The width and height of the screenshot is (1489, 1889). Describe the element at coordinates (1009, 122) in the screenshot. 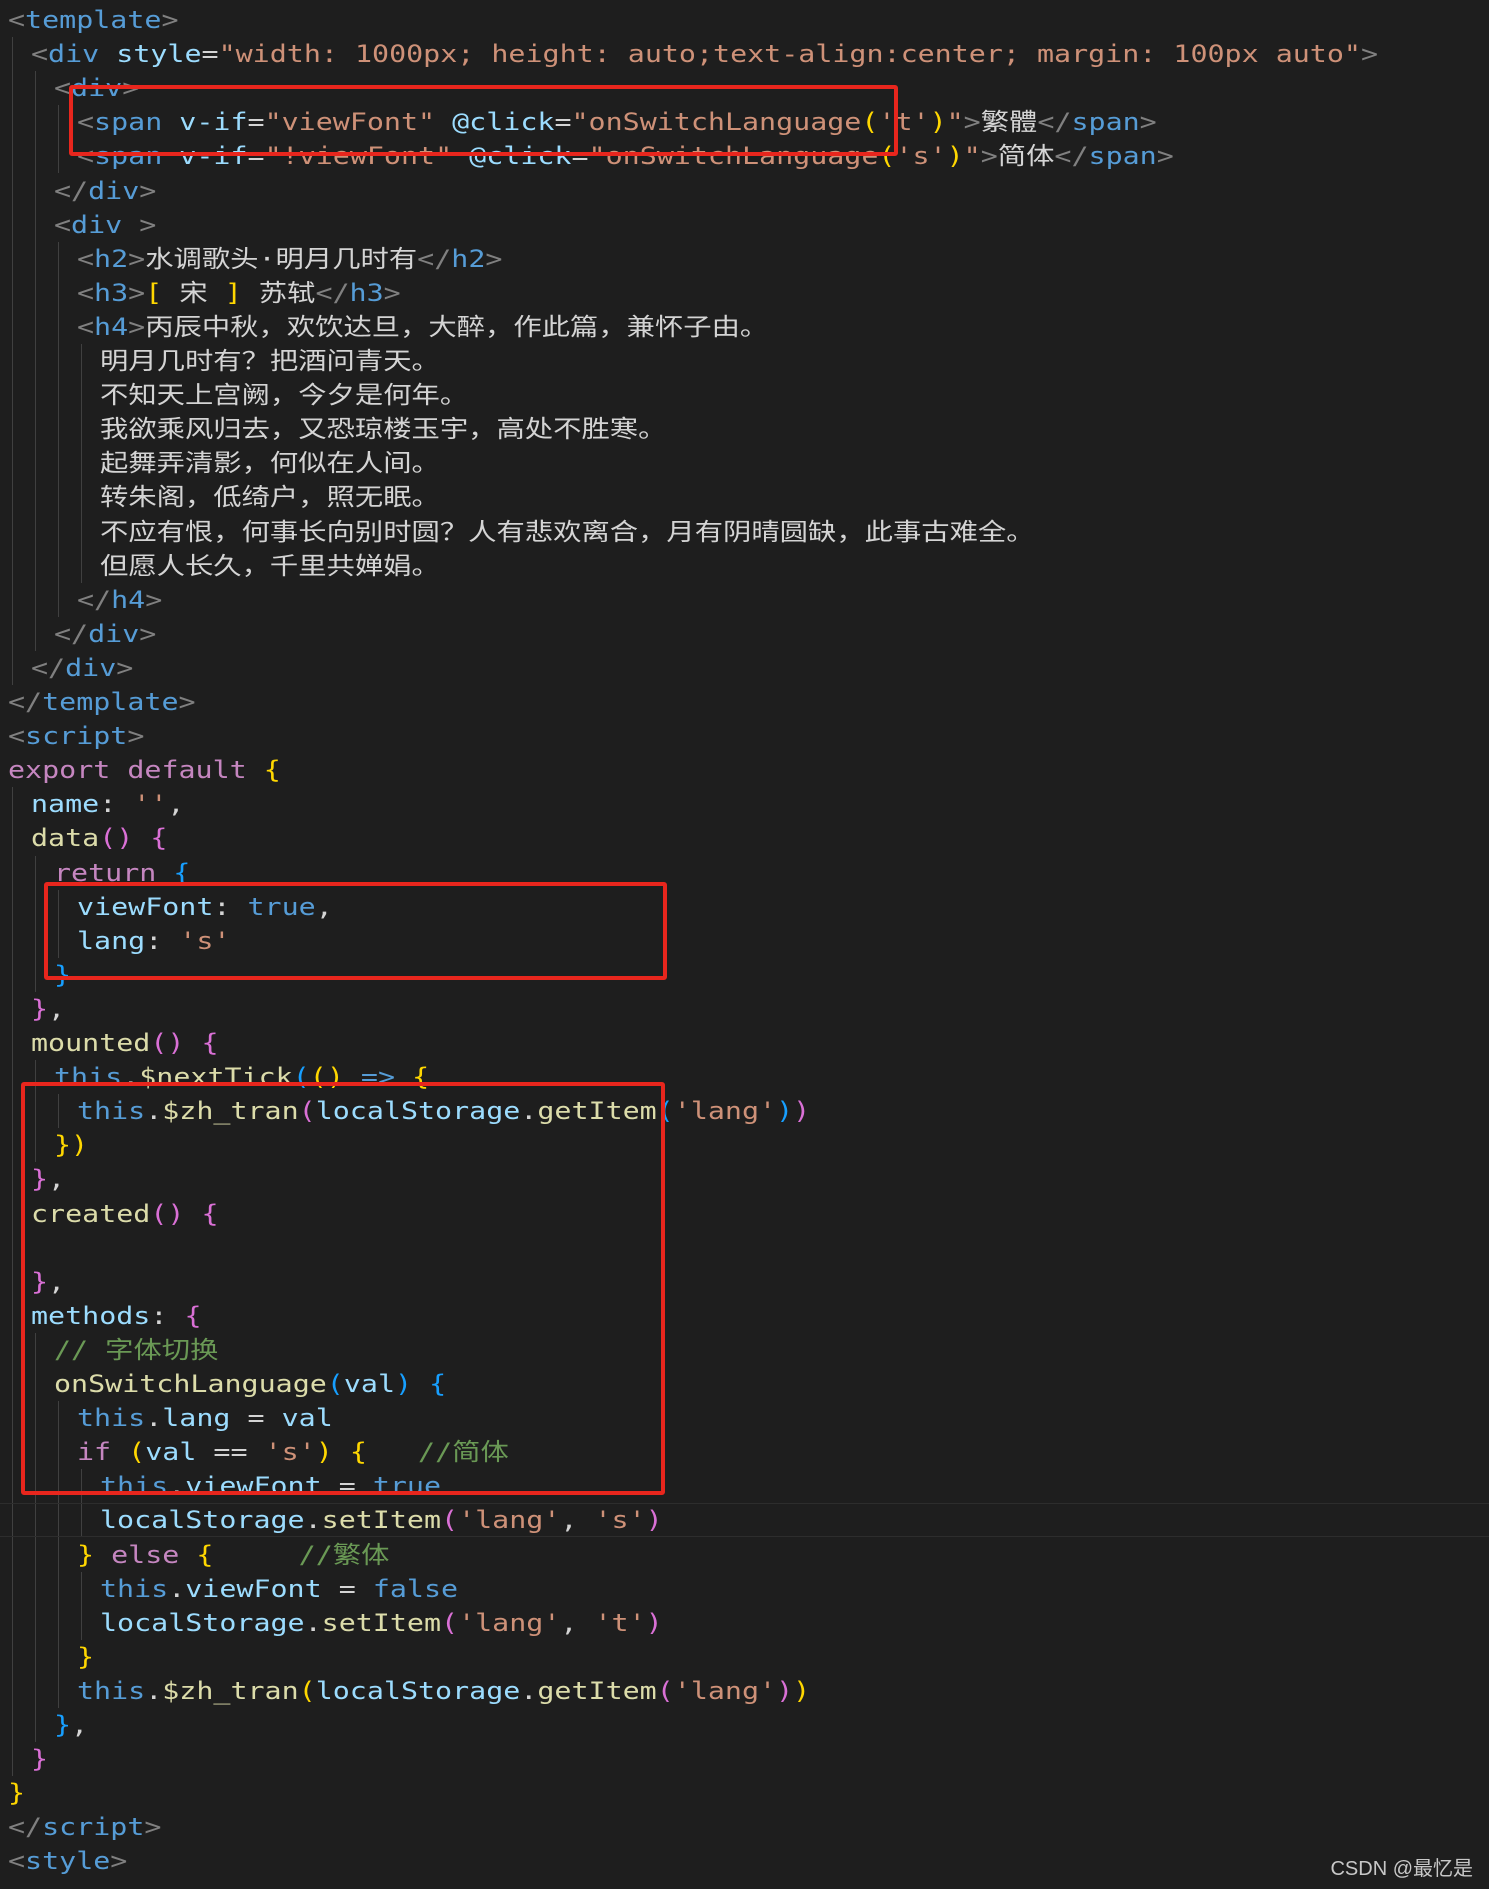

I see `code-token: 繁體` at that location.